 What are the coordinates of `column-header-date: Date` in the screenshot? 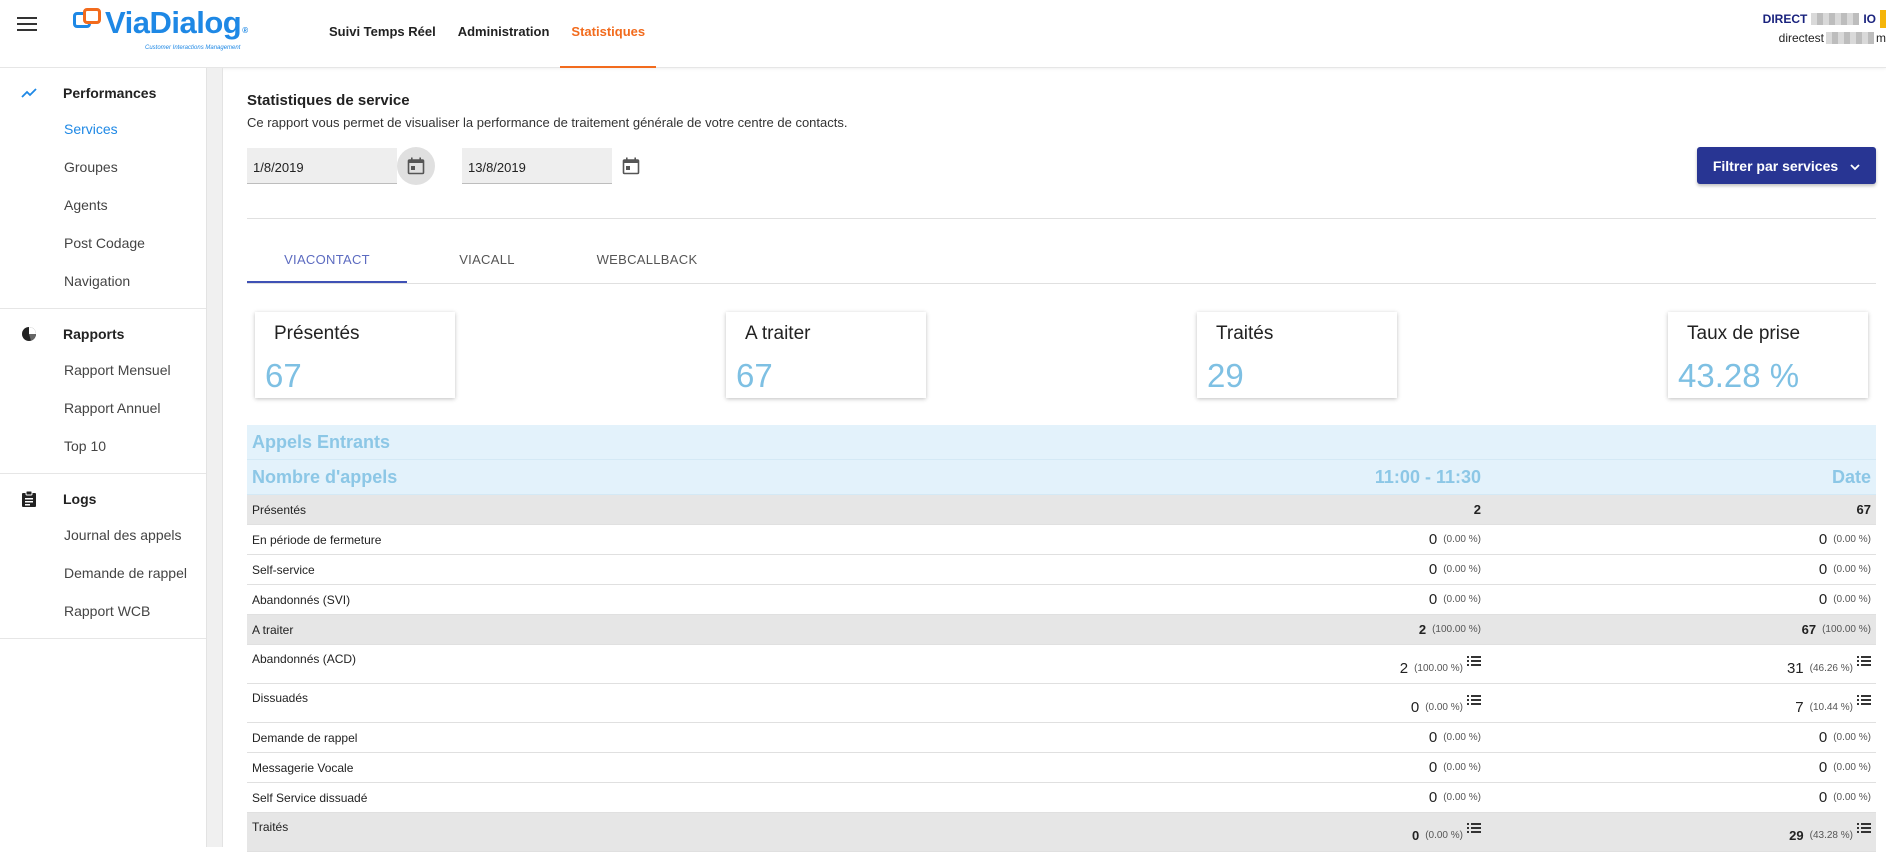 It's located at (1851, 476).